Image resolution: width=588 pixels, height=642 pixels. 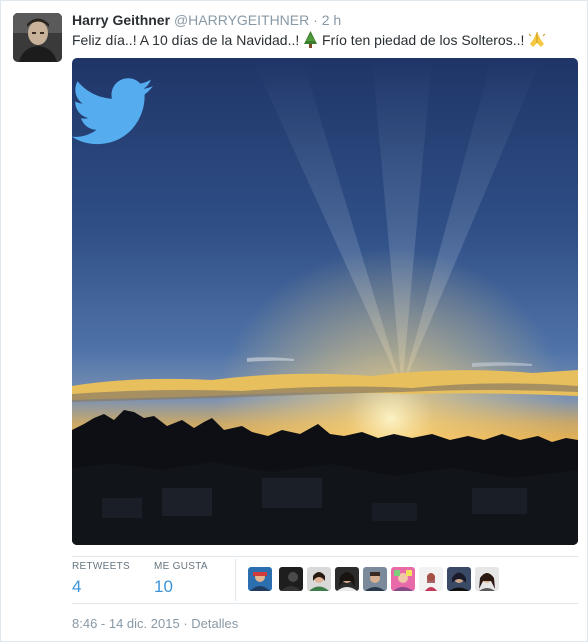 What do you see at coordinates (425, 40) in the screenshot?
I see `tweet-text-part2: Frío ten piedad de los Solteros..!` at bounding box center [425, 40].